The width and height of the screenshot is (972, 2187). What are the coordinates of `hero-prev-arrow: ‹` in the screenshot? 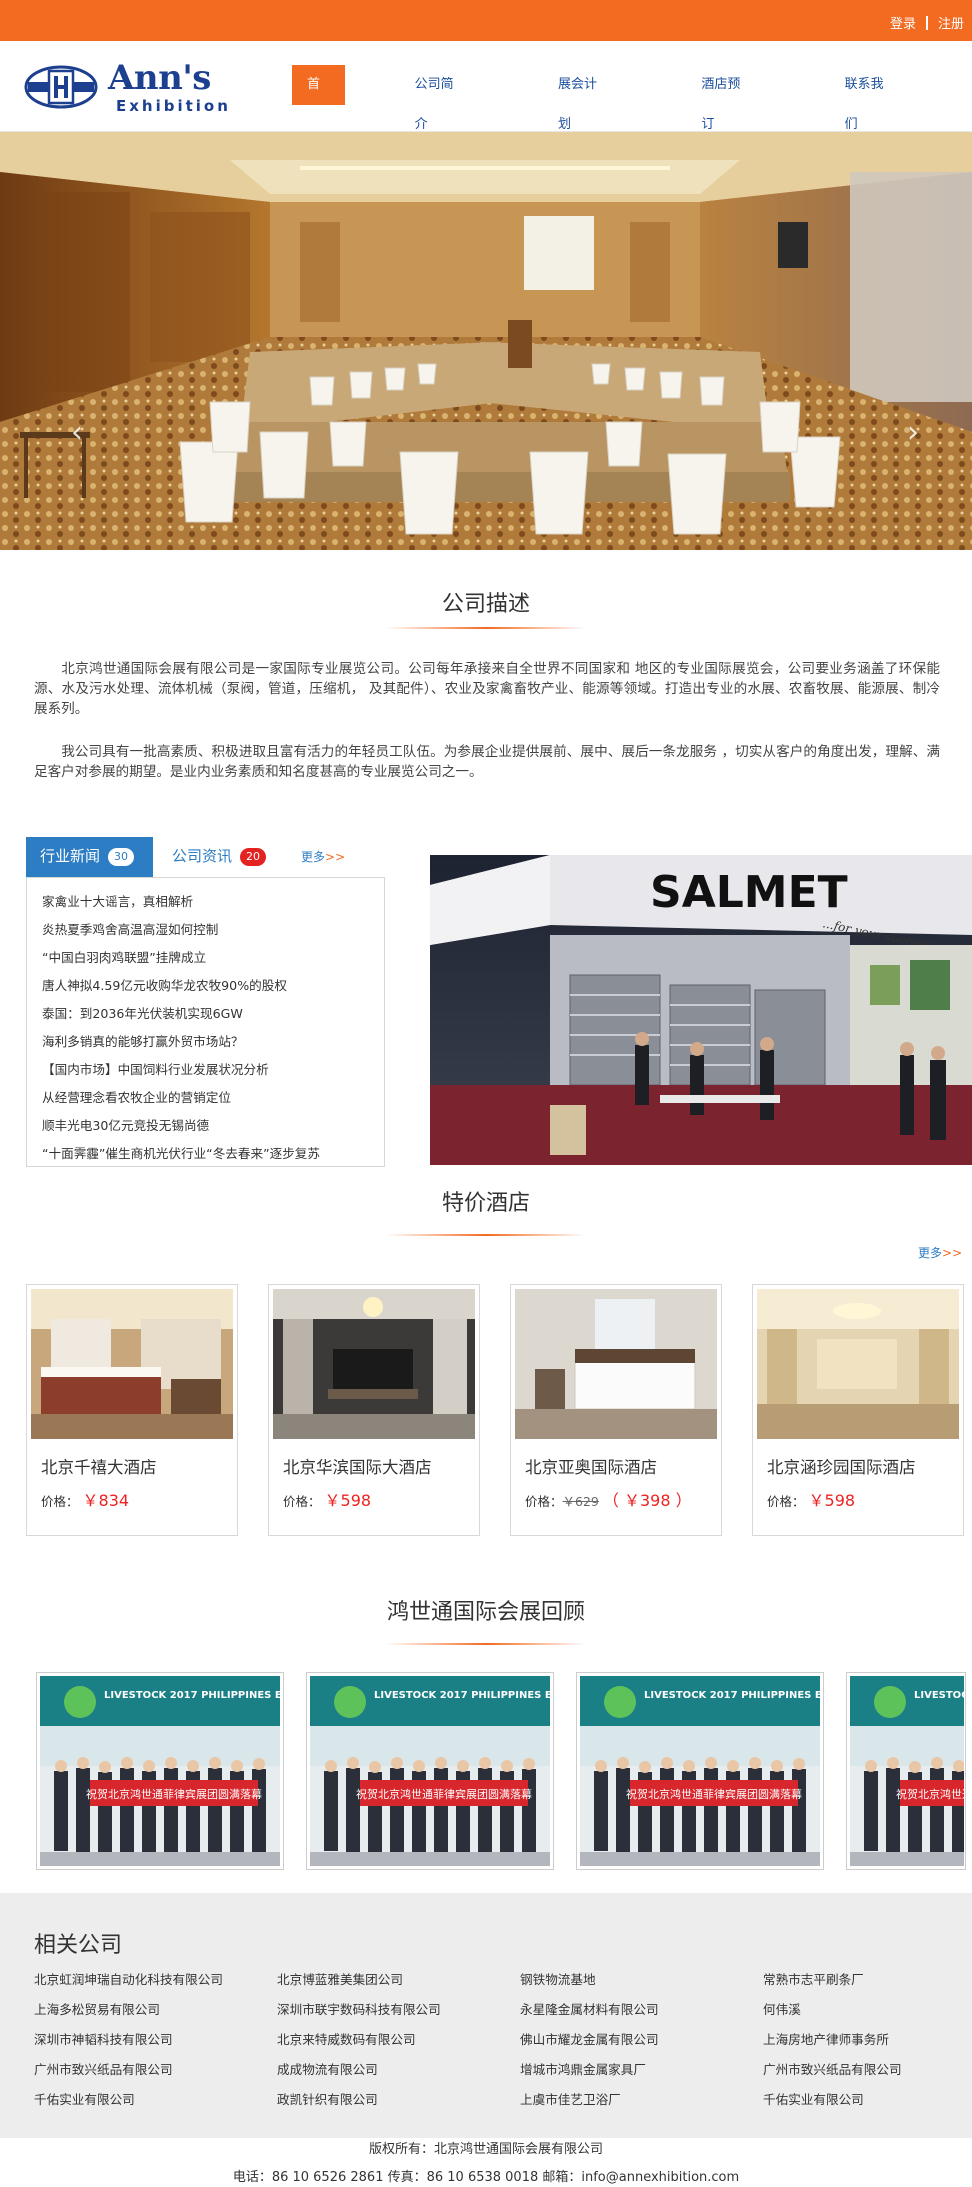 It's located at (77, 433).